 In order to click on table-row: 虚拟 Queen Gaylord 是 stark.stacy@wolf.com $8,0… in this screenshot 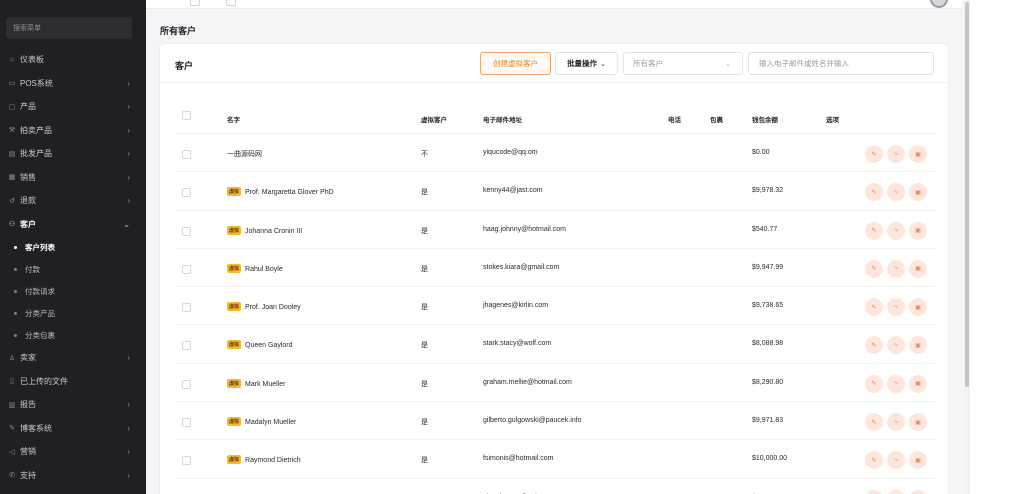, I will do `click(556, 344)`.